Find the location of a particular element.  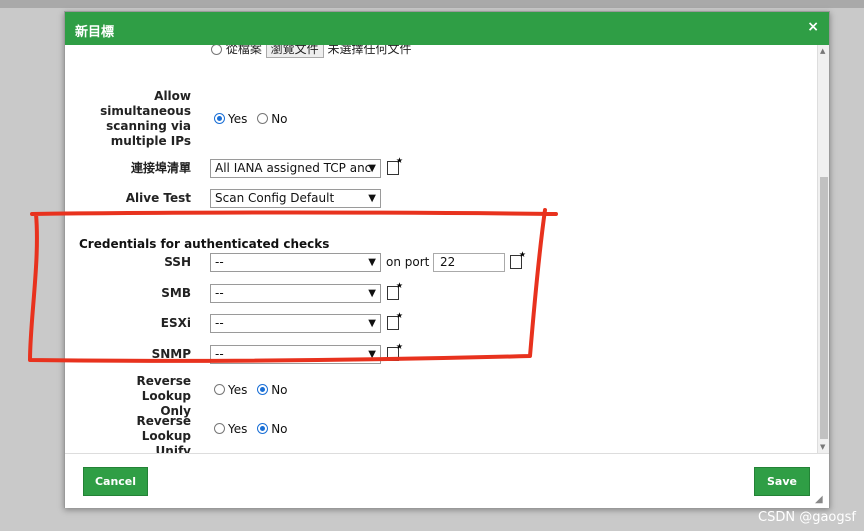

new-esxi-credential-icon is located at coordinates (395, 320).